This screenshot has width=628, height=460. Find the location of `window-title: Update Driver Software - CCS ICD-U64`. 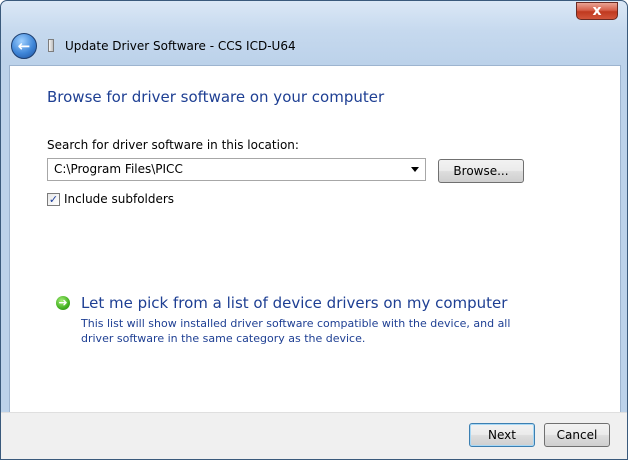

window-title: Update Driver Software - CCS ICD-U64 is located at coordinates (180, 46).